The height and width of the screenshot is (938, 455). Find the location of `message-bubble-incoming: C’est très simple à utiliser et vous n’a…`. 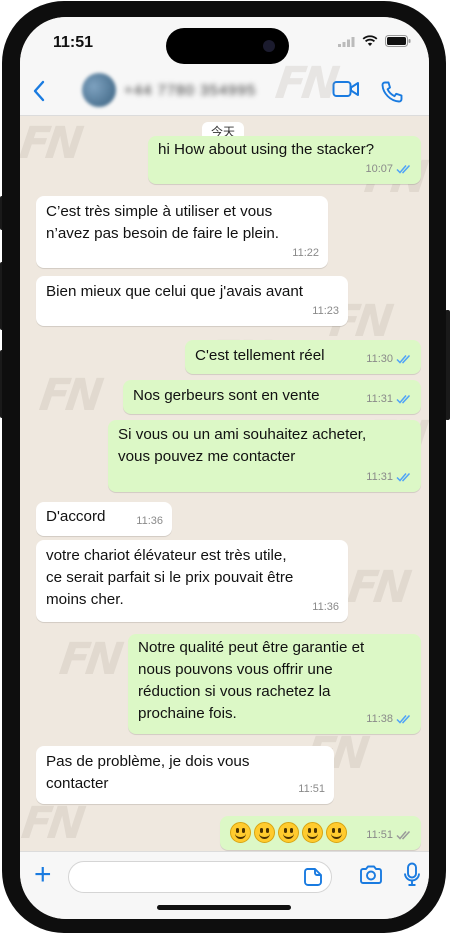

message-bubble-incoming: C’est très simple à utiliser et vous n’a… is located at coordinates (182, 232).